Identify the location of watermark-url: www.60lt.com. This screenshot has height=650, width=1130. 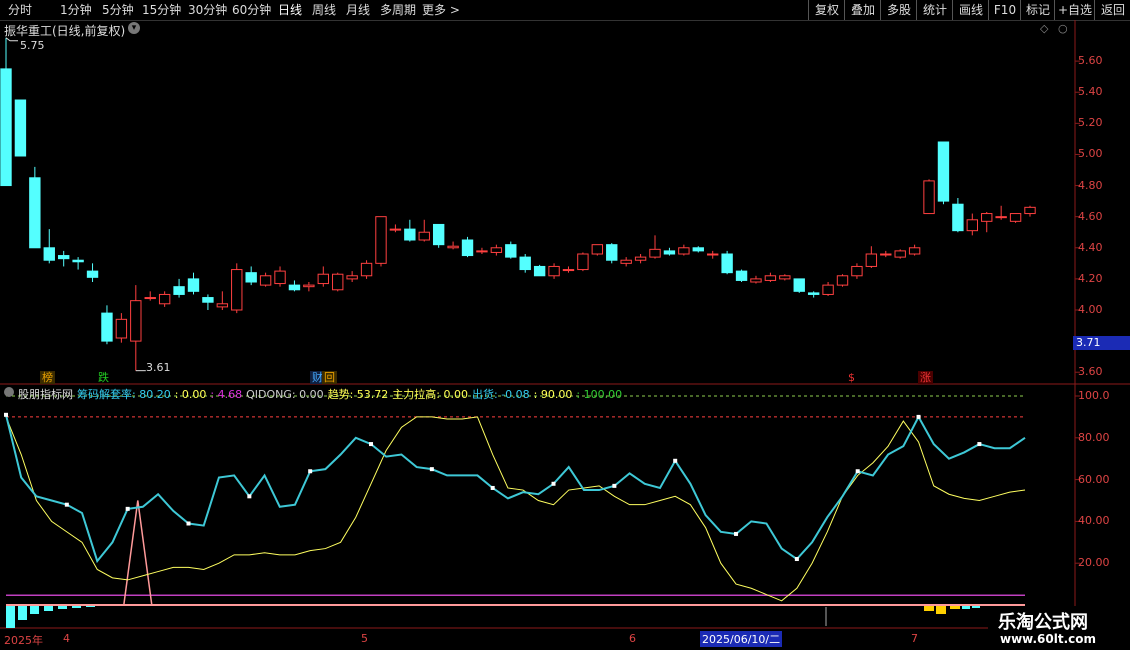
(1048, 639).